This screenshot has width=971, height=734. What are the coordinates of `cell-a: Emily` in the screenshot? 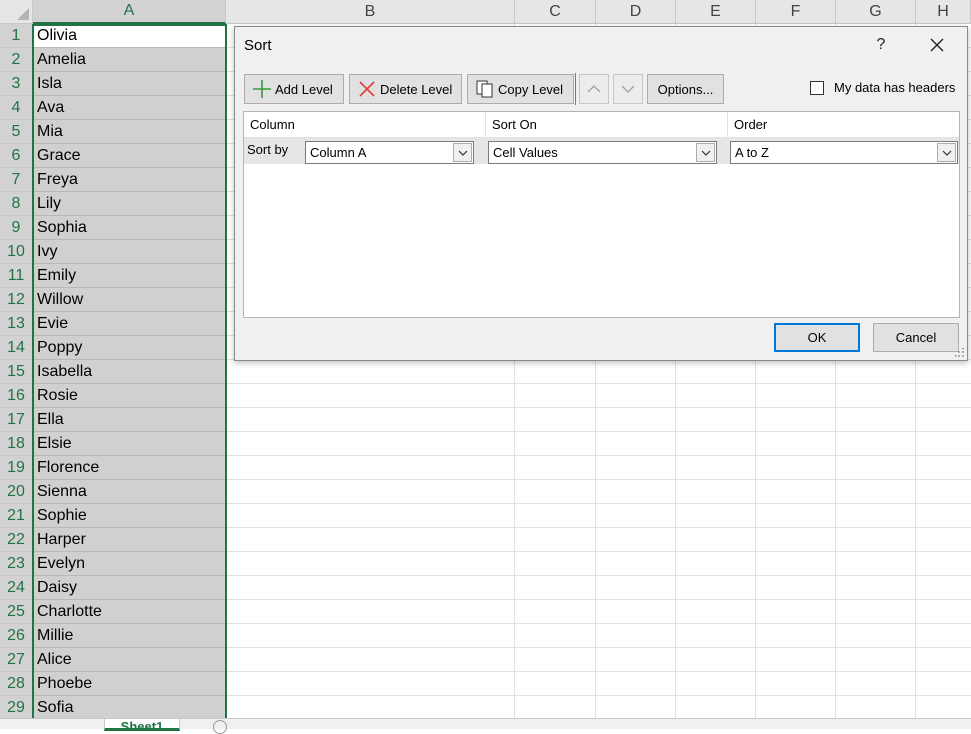 It's located at (129, 276).